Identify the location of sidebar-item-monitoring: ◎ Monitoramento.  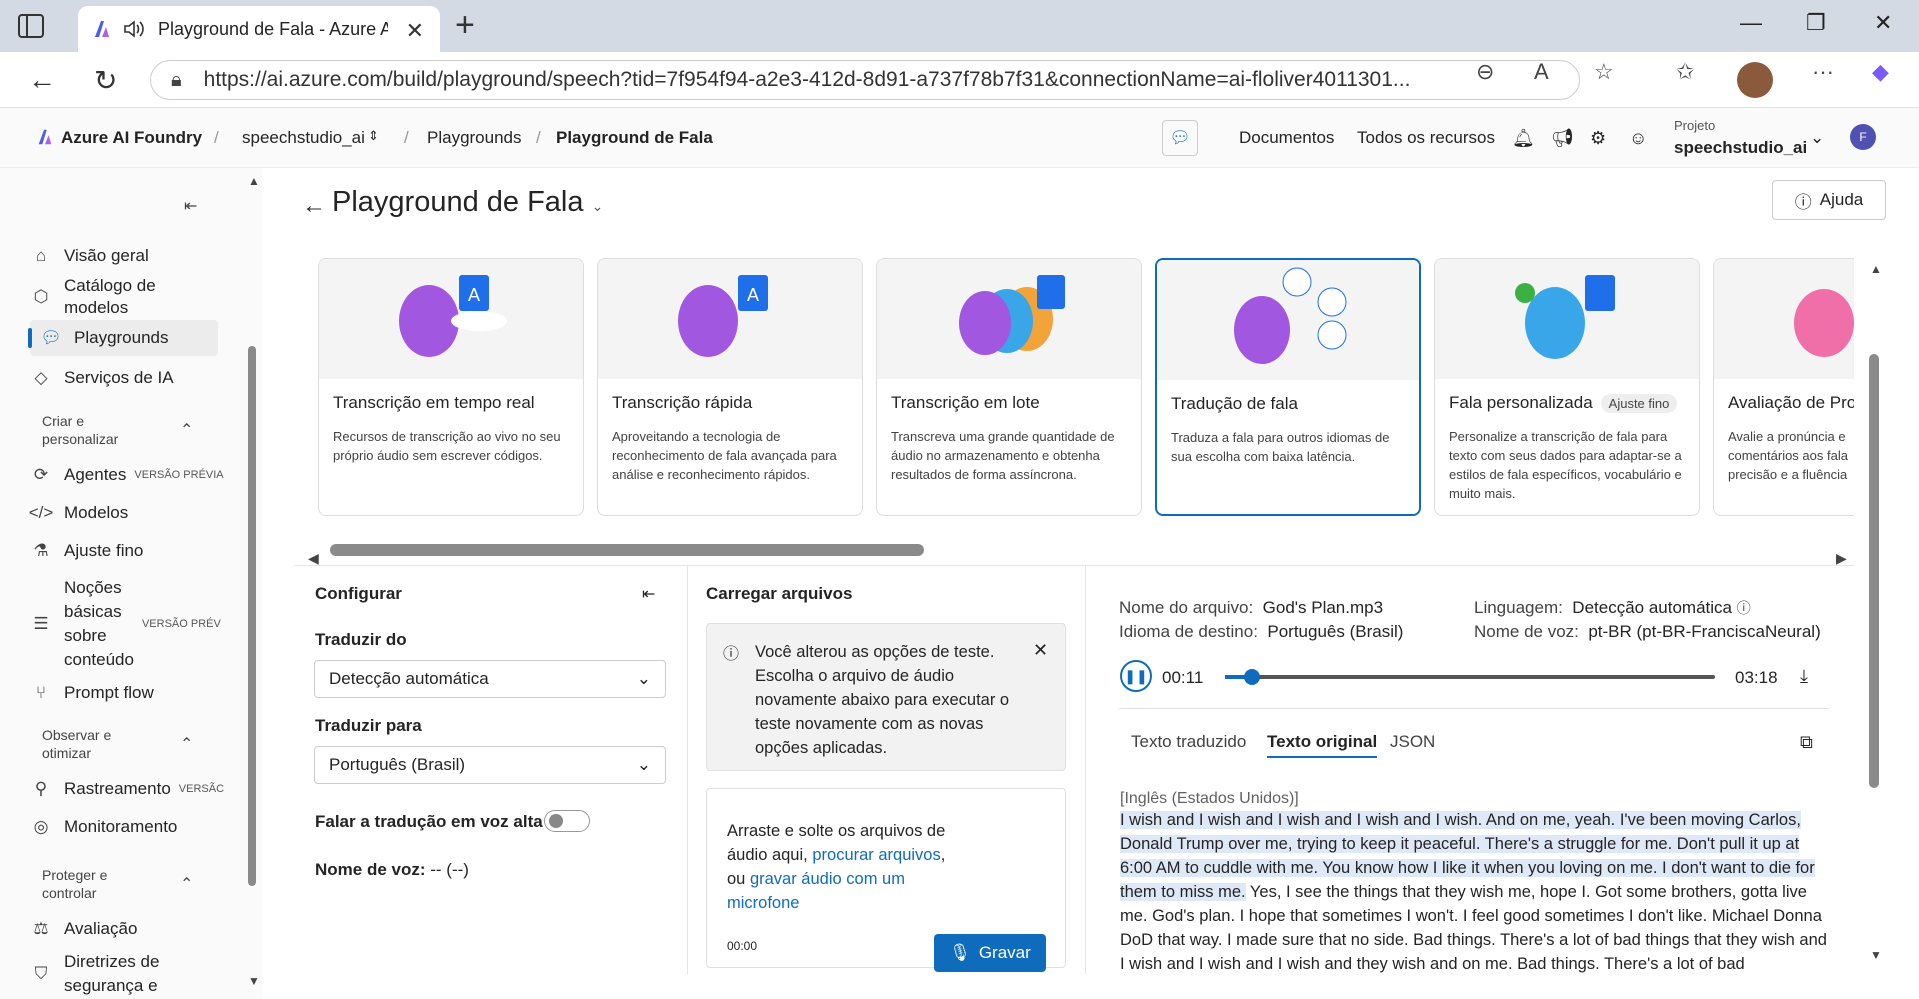
(124, 827).